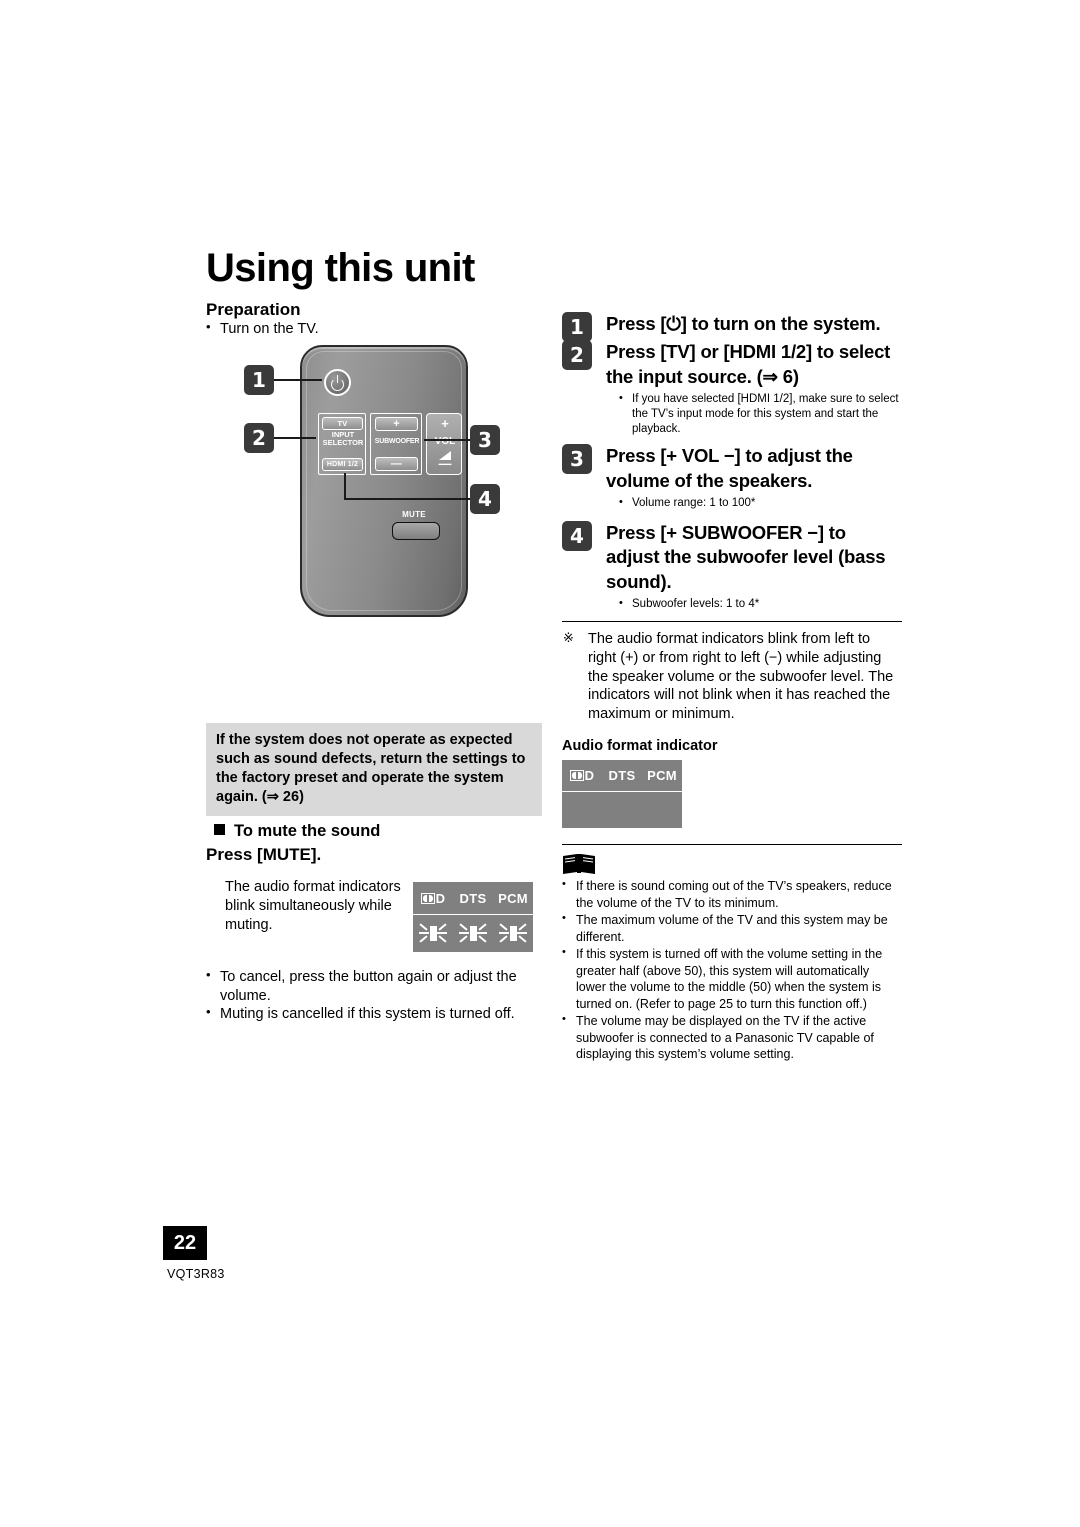  Describe the element at coordinates (253, 309) in the screenshot. I see `preparation-heading: Preparation` at that location.